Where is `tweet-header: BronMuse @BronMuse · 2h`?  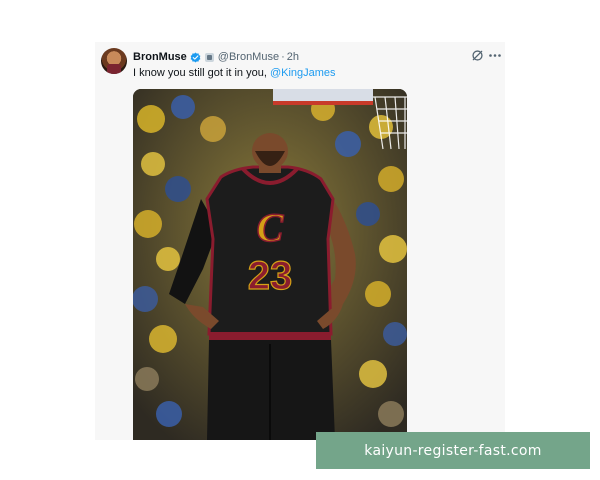
tweet-header: BronMuse @BronMuse · 2h is located at coordinates (216, 57).